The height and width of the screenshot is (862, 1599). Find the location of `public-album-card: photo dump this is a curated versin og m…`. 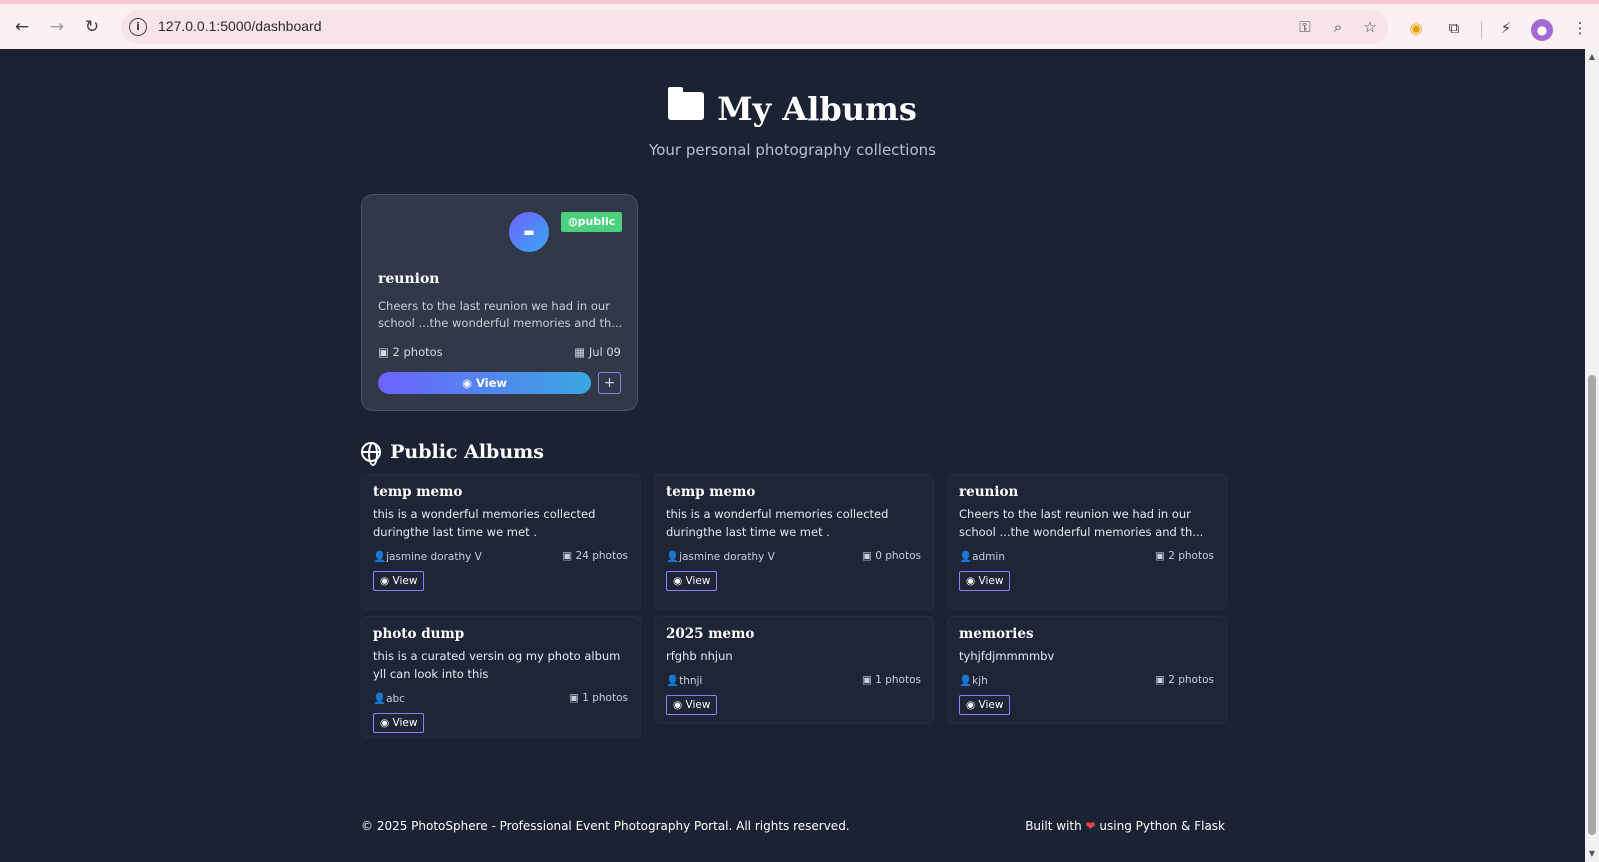

public-album-card: photo dump this is a curated versin og m… is located at coordinates (501, 677).